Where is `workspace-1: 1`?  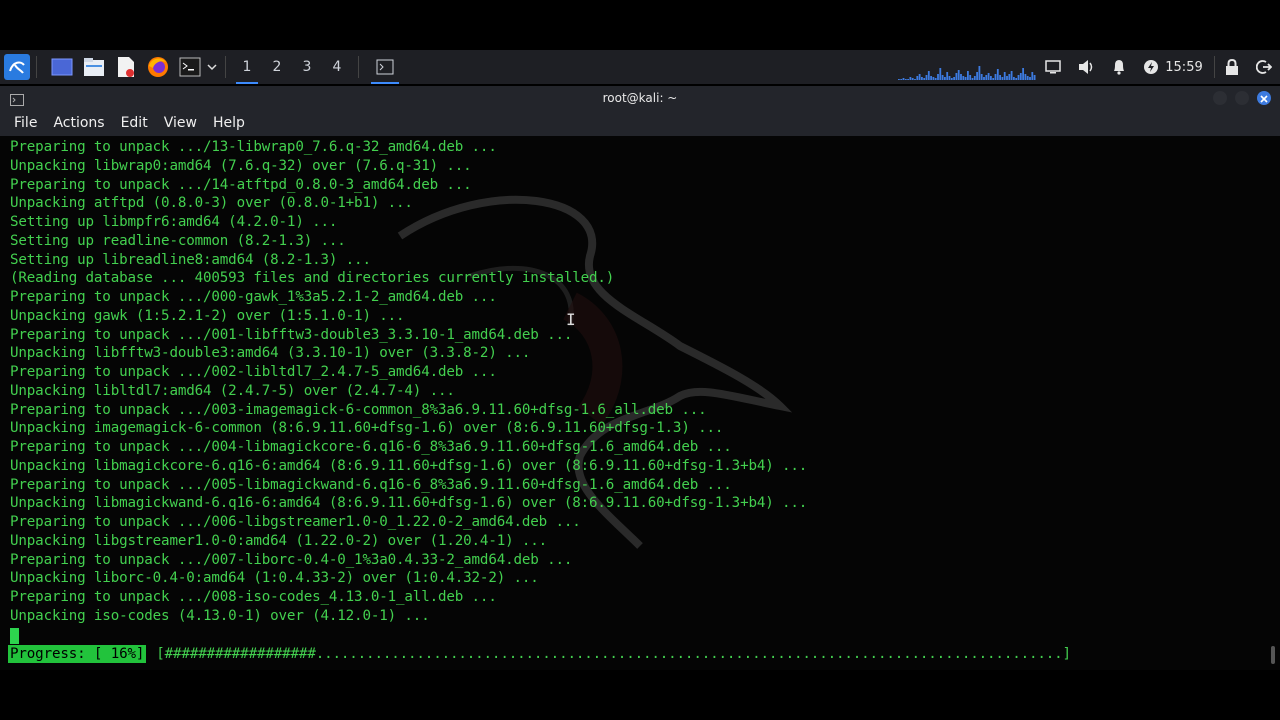 workspace-1: 1 is located at coordinates (247, 67).